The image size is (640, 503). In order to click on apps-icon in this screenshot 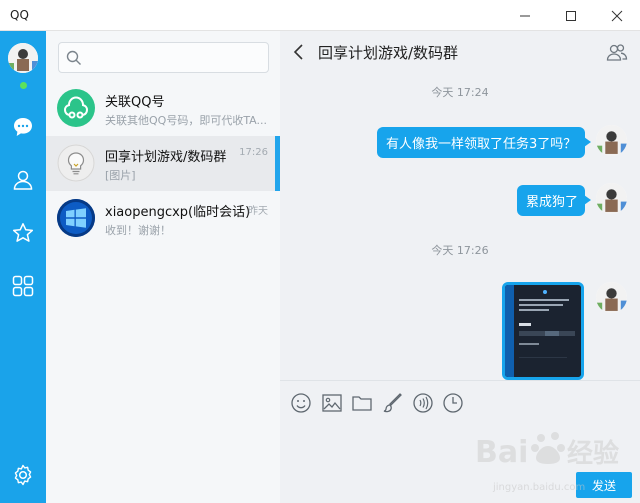, I will do `click(23, 286)`.